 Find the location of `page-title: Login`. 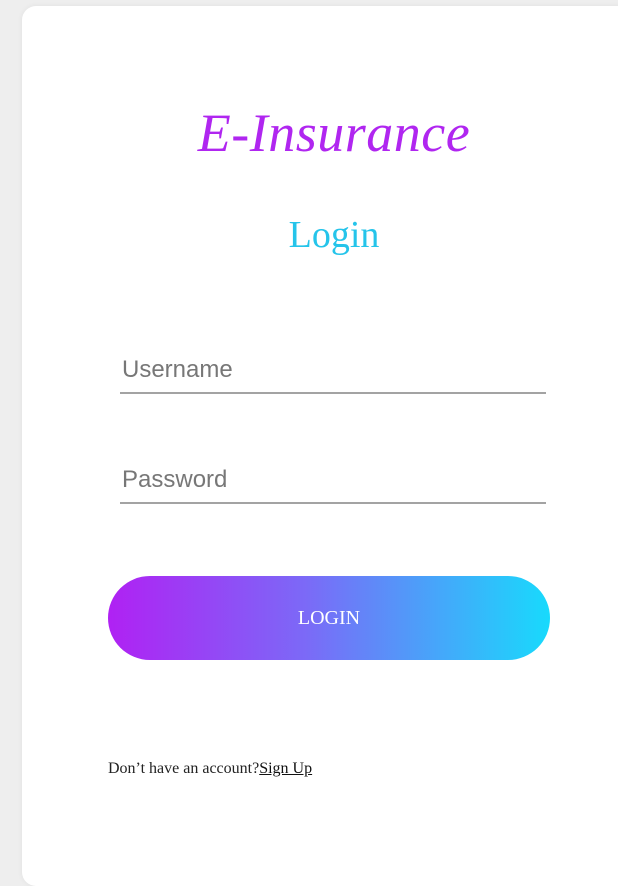

page-title: Login is located at coordinates (334, 235).